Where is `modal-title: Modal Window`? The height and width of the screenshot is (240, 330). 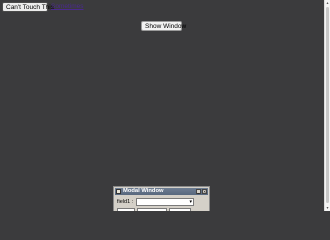
modal-title: Modal Window is located at coordinates (143, 191).